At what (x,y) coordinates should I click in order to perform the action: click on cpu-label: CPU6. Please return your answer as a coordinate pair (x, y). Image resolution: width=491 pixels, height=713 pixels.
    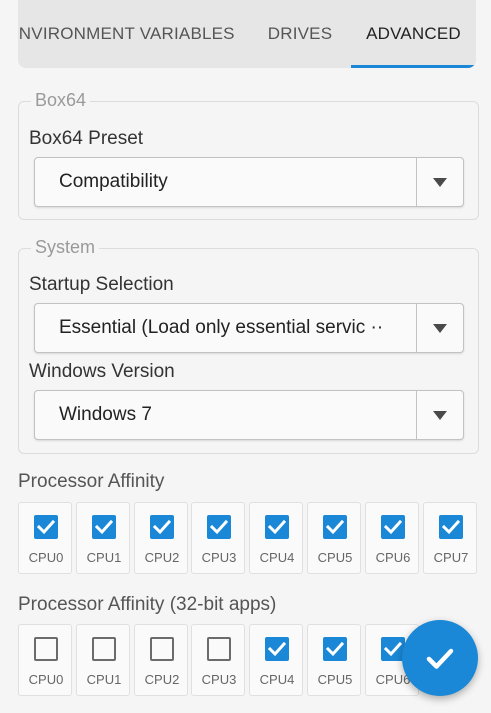
    Looking at the image, I should click on (393, 557).